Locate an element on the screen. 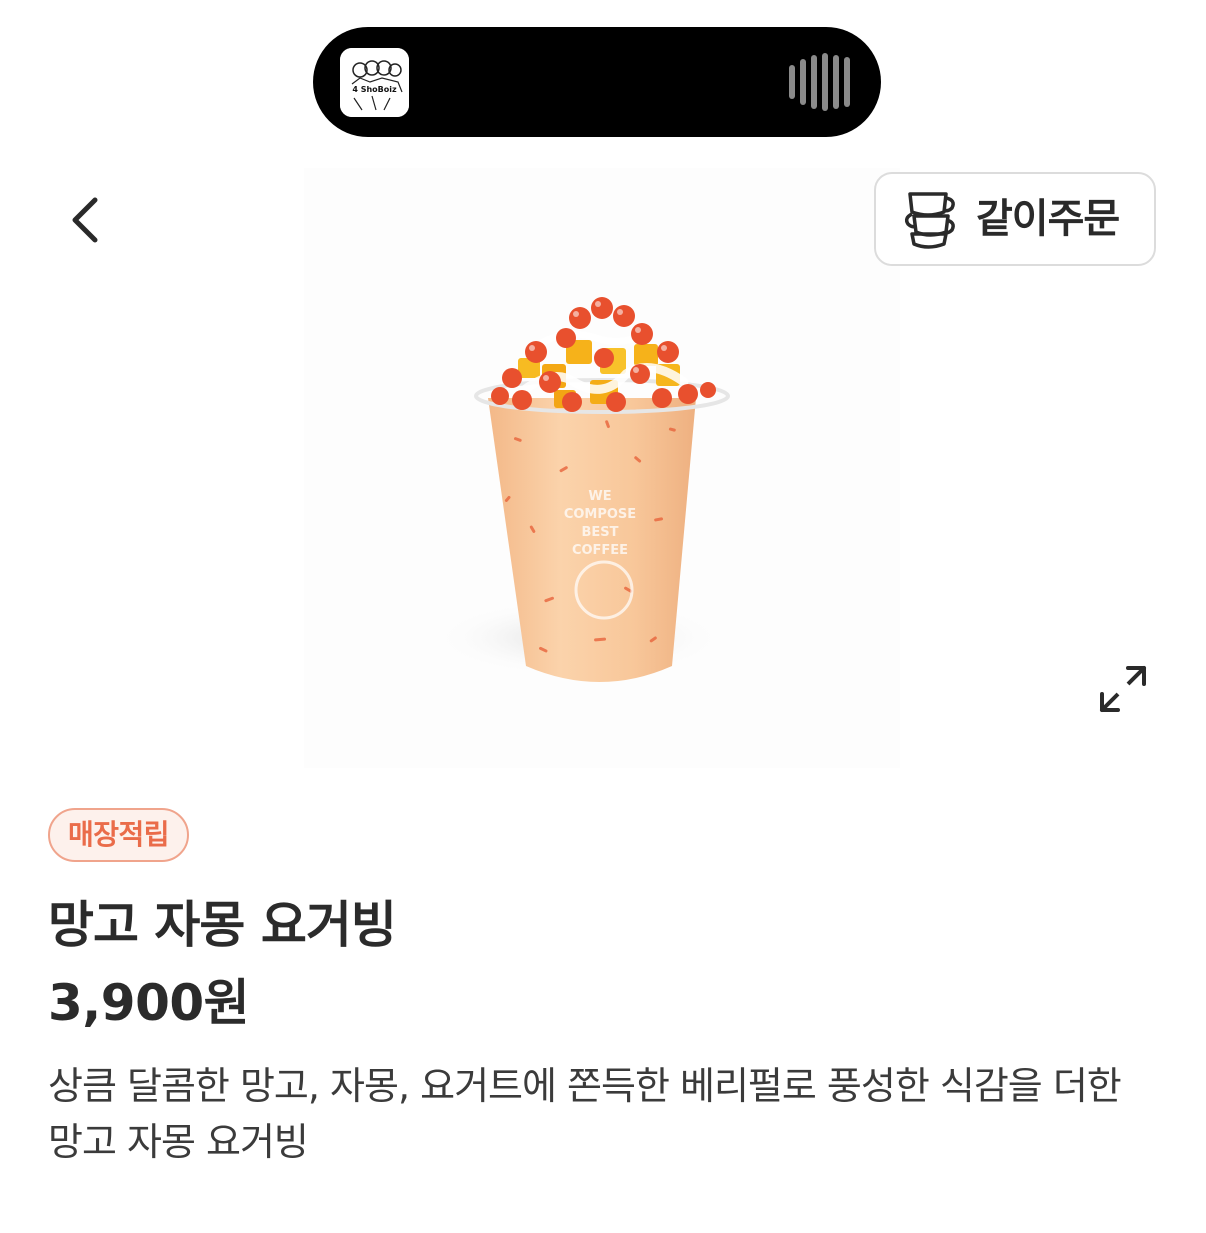 This screenshot has width=1206, height=1233. expand-image-button is located at coordinates (1123, 689).